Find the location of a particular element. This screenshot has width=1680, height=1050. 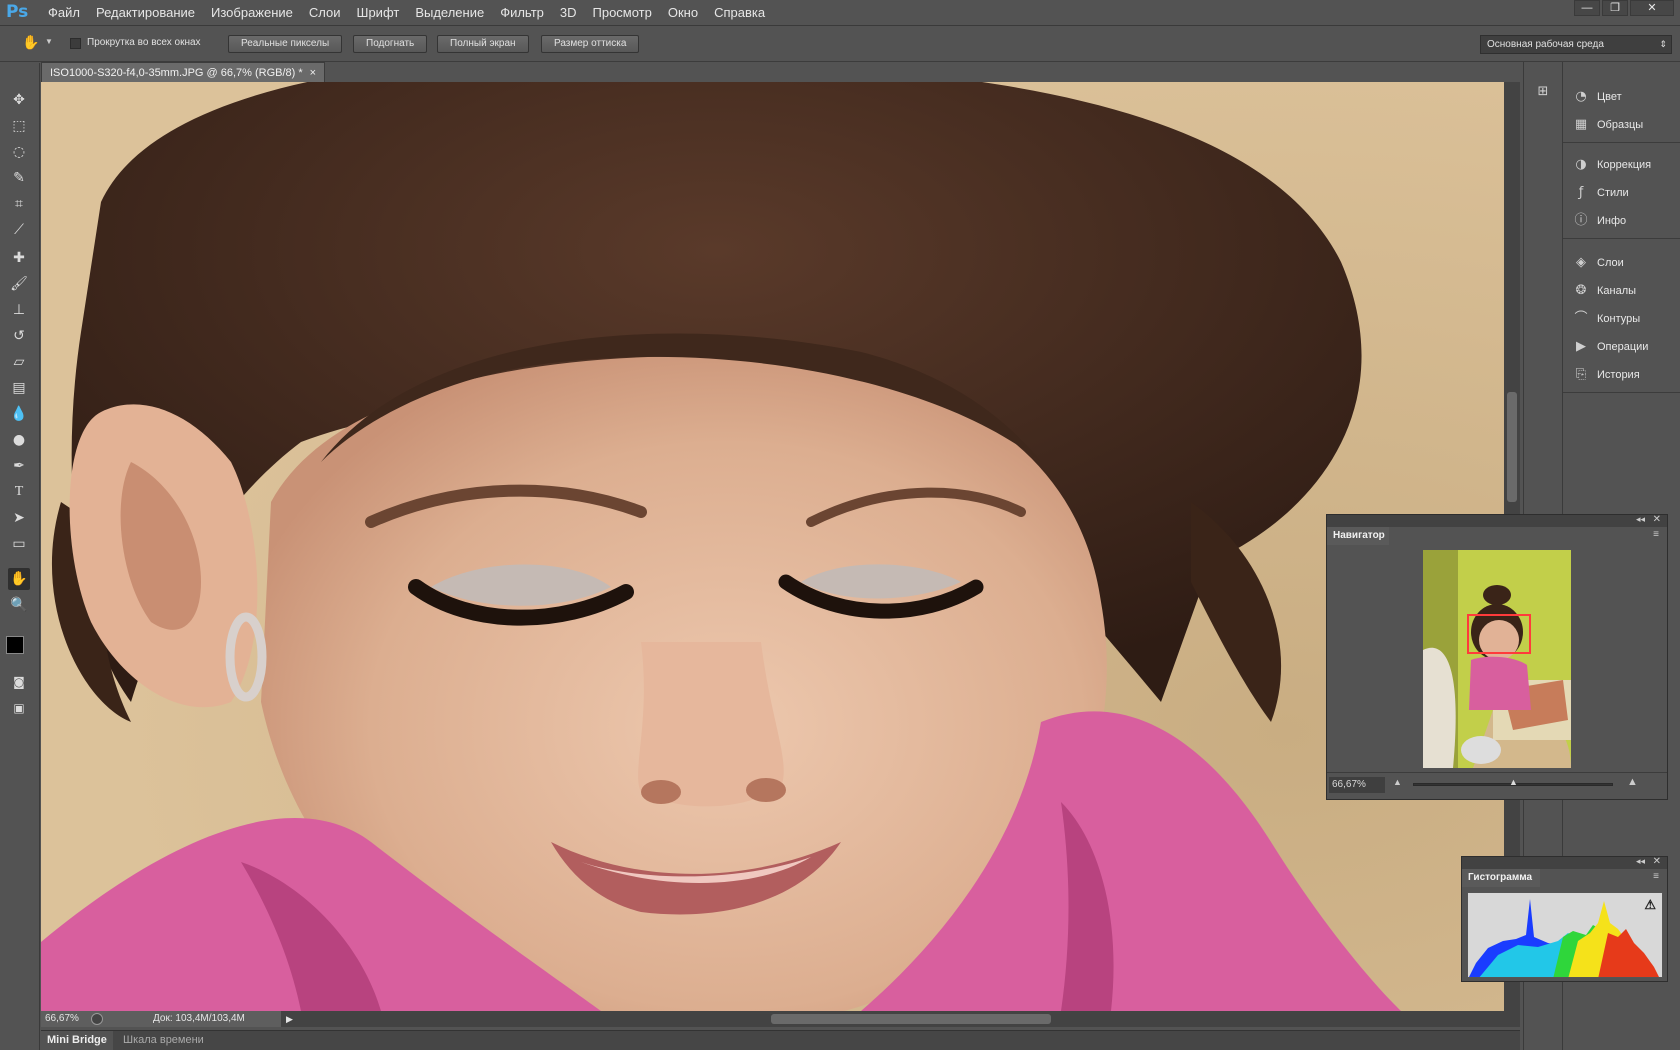

panel-history: ⎘ История is located at coordinates (1606, 375).